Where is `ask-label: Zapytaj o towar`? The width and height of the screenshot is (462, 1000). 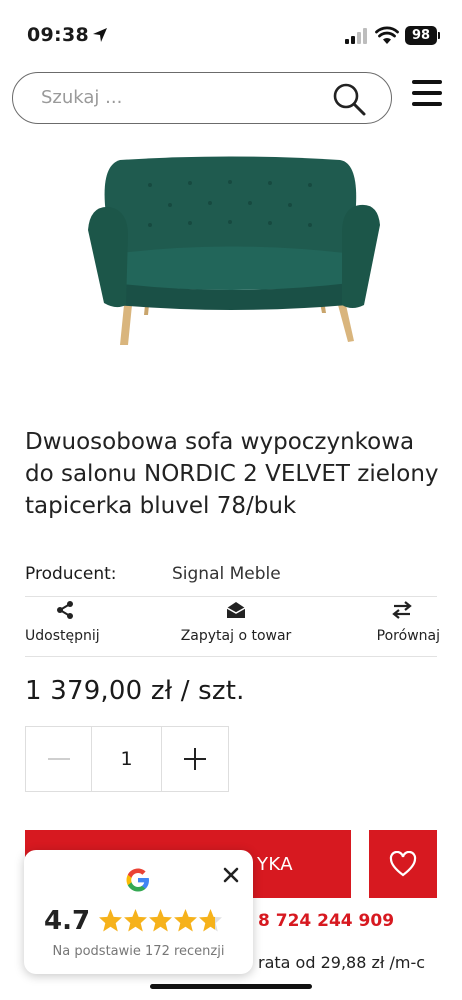
ask-label: Zapytaj o towar is located at coordinates (236, 636).